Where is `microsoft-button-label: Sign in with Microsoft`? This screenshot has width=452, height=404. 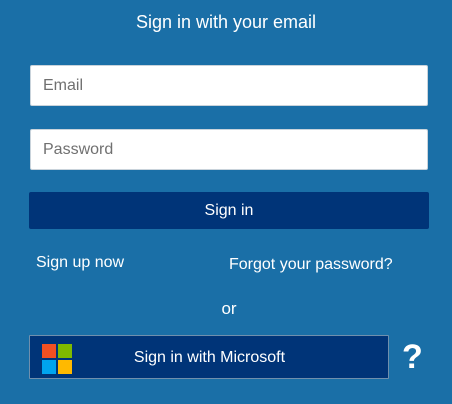
microsoft-button-label: Sign in with Microsoft is located at coordinates (209, 357).